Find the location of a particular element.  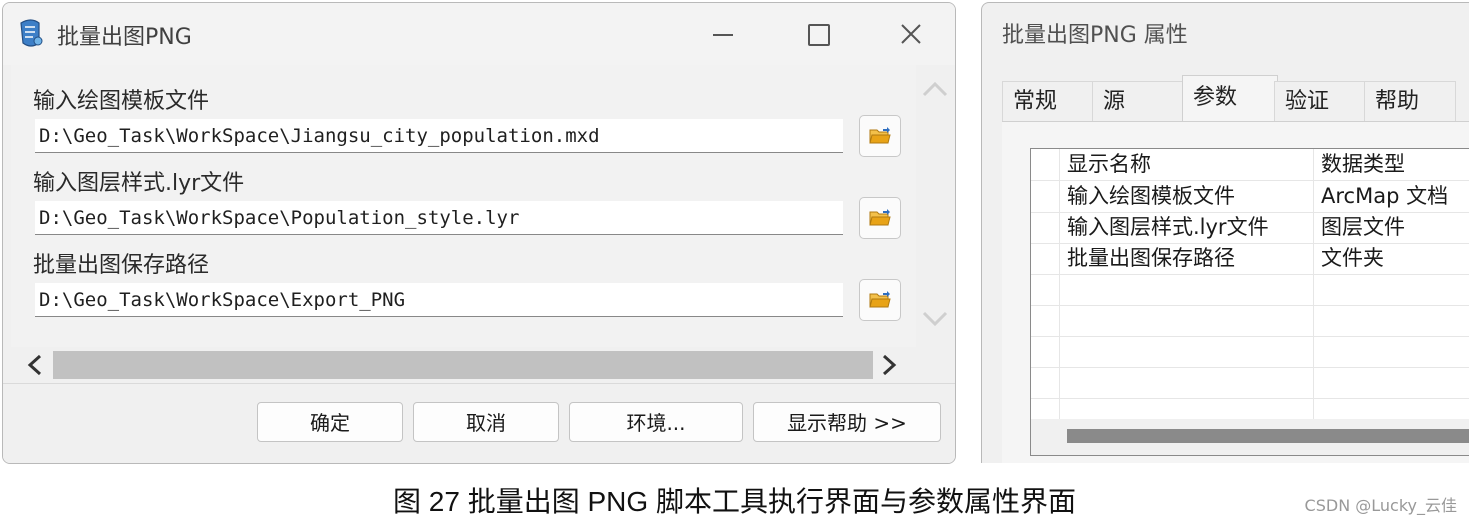

table-horizontal-scrollbar is located at coordinates (1250, 437).